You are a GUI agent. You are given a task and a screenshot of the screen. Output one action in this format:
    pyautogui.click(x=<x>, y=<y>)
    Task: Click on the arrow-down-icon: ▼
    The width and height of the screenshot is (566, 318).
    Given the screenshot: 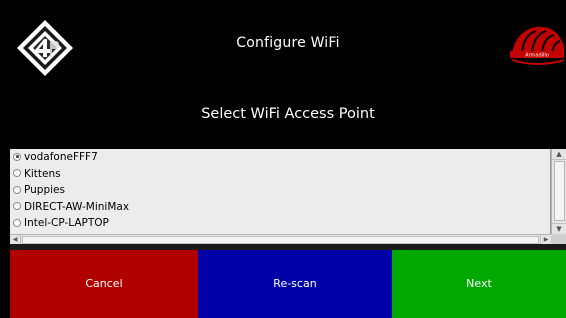 What is the action you would take?
    pyautogui.click(x=559, y=228)
    